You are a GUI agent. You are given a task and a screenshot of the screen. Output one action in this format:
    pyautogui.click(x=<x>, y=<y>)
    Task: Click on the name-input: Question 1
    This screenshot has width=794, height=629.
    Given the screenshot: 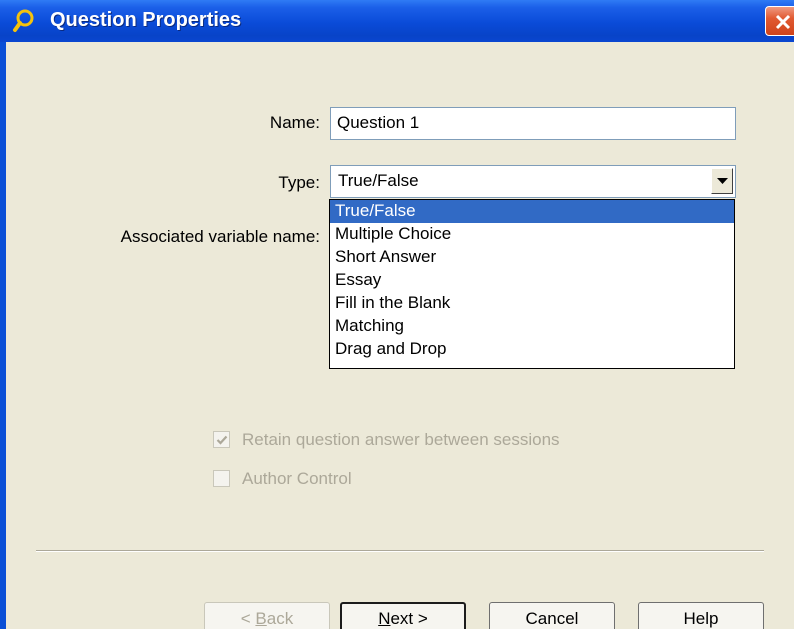 What is the action you would take?
    pyautogui.click(x=533, y=123)
    